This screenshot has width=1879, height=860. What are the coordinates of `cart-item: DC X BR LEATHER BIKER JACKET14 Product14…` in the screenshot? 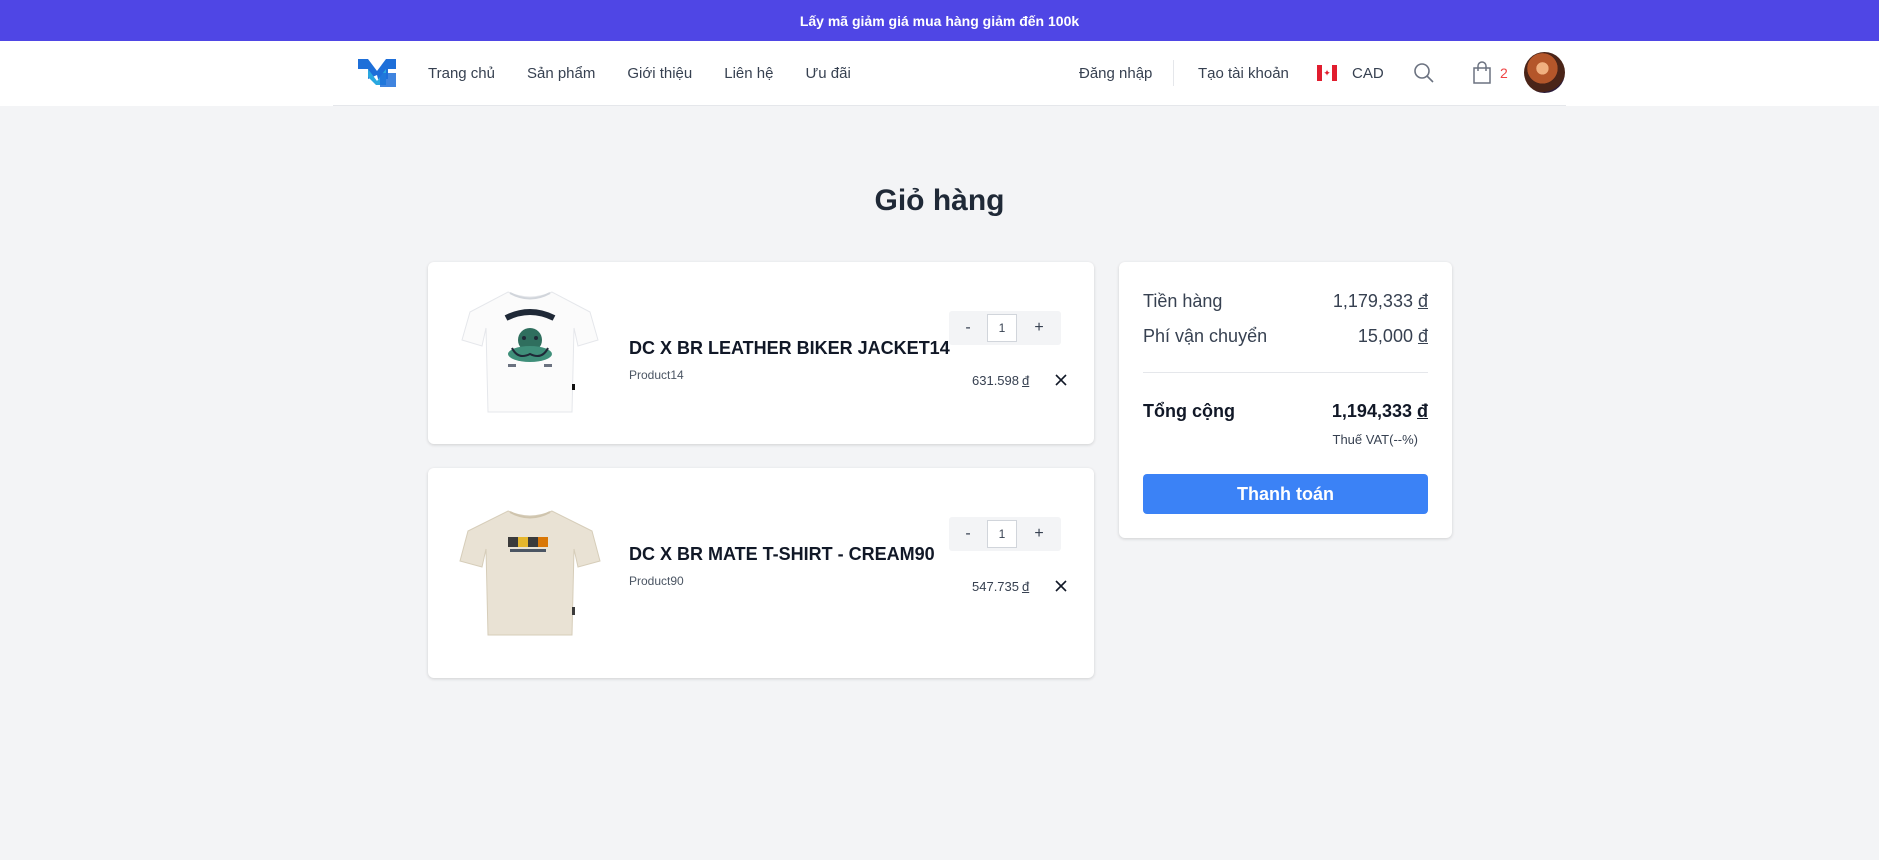 It's located at (761, 353).